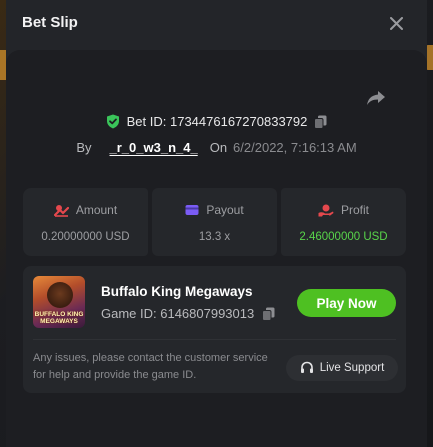  Describe the element at coordinates (178, 313) in the screenshot. I see `game-id-text: Game ID: 6146807993013` at that location.